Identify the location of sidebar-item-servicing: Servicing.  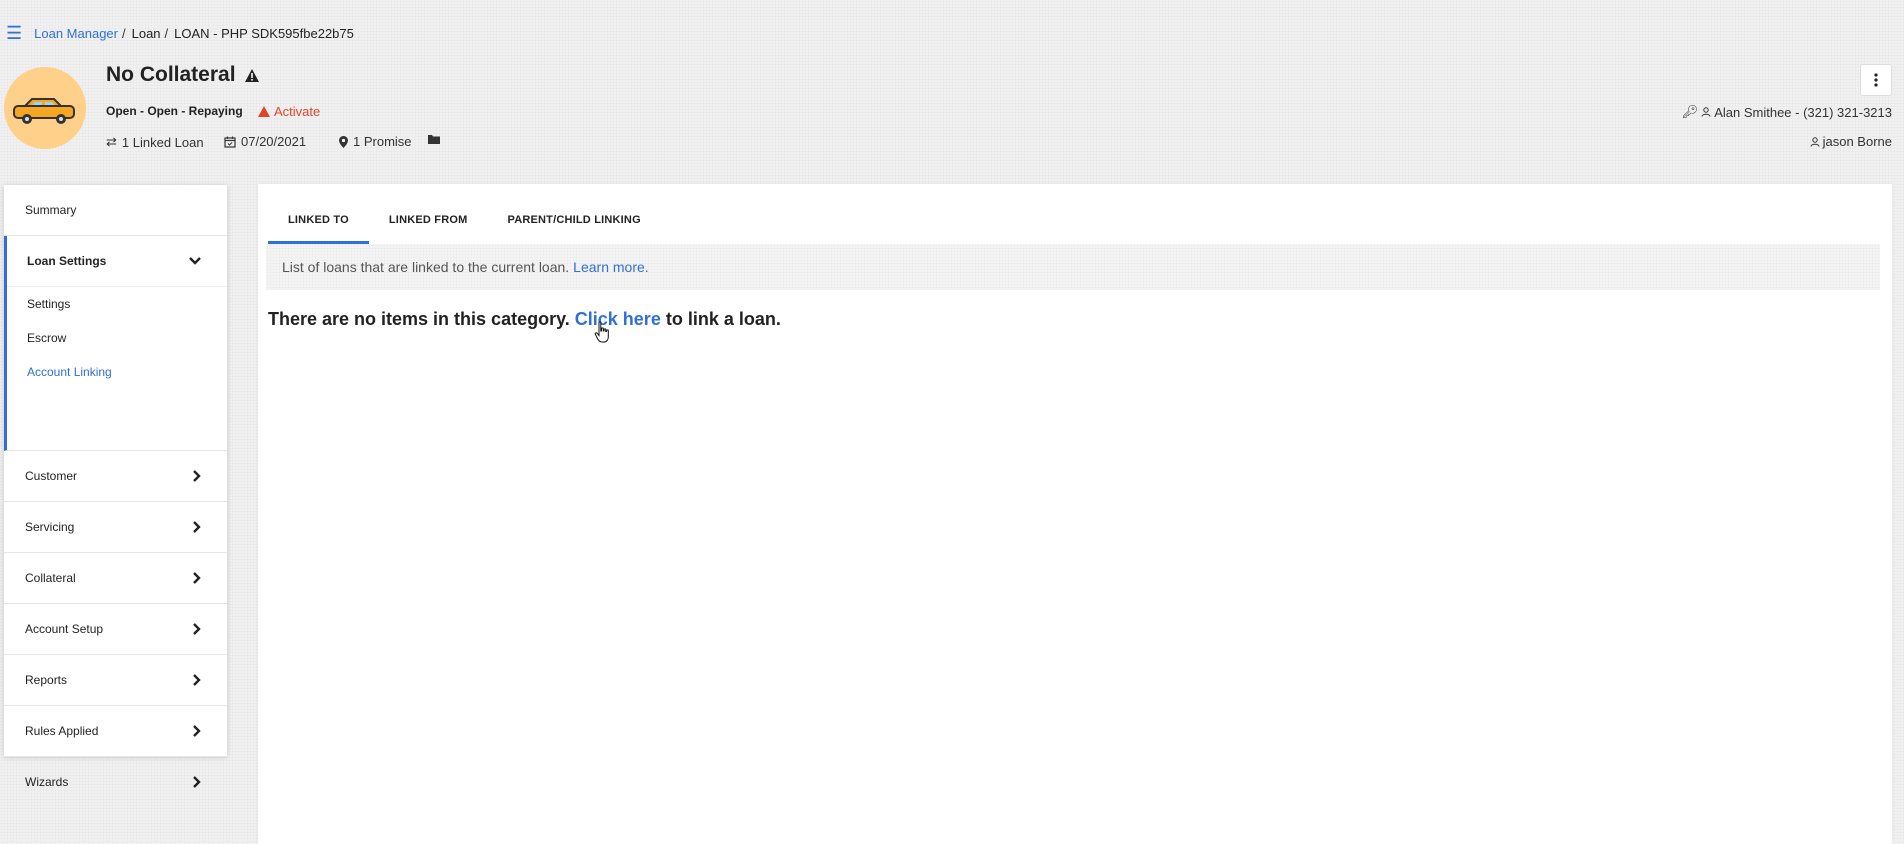
(115, 527).